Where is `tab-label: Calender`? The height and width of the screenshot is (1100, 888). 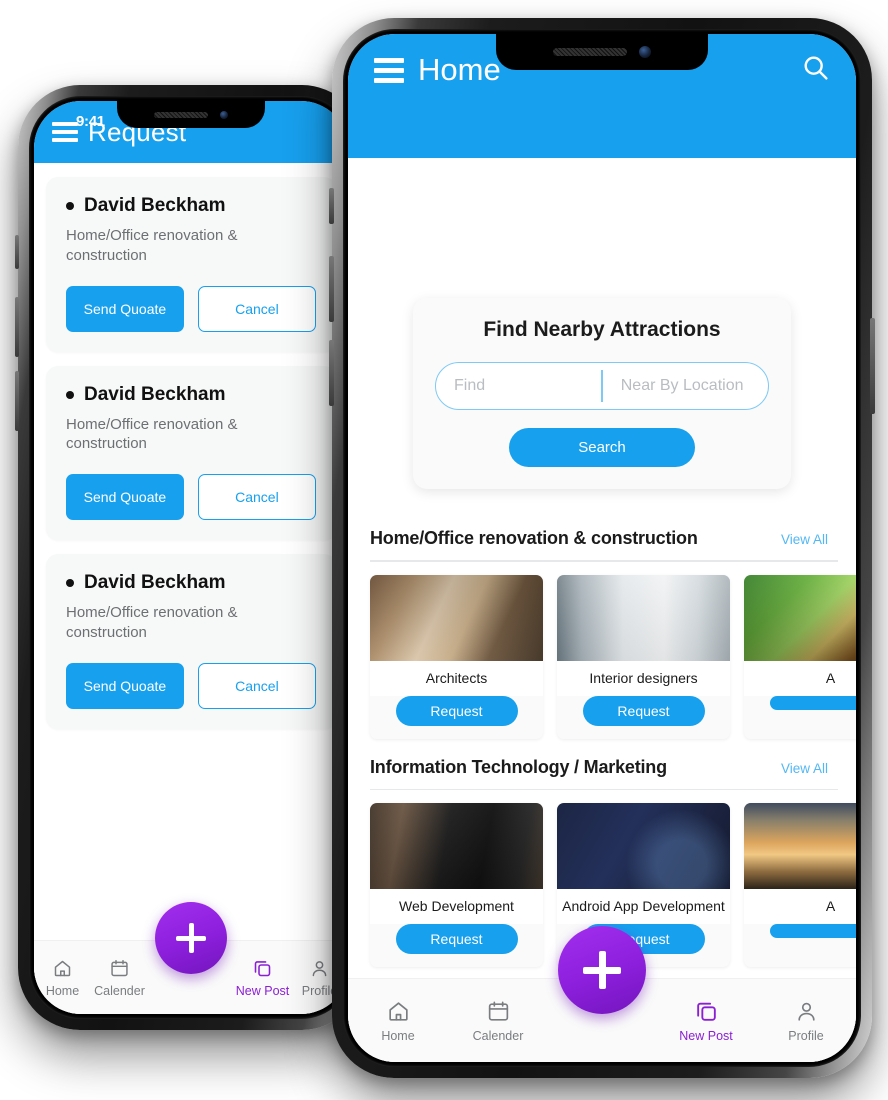
tab-label: Calender is located at coordinates (119, 990).